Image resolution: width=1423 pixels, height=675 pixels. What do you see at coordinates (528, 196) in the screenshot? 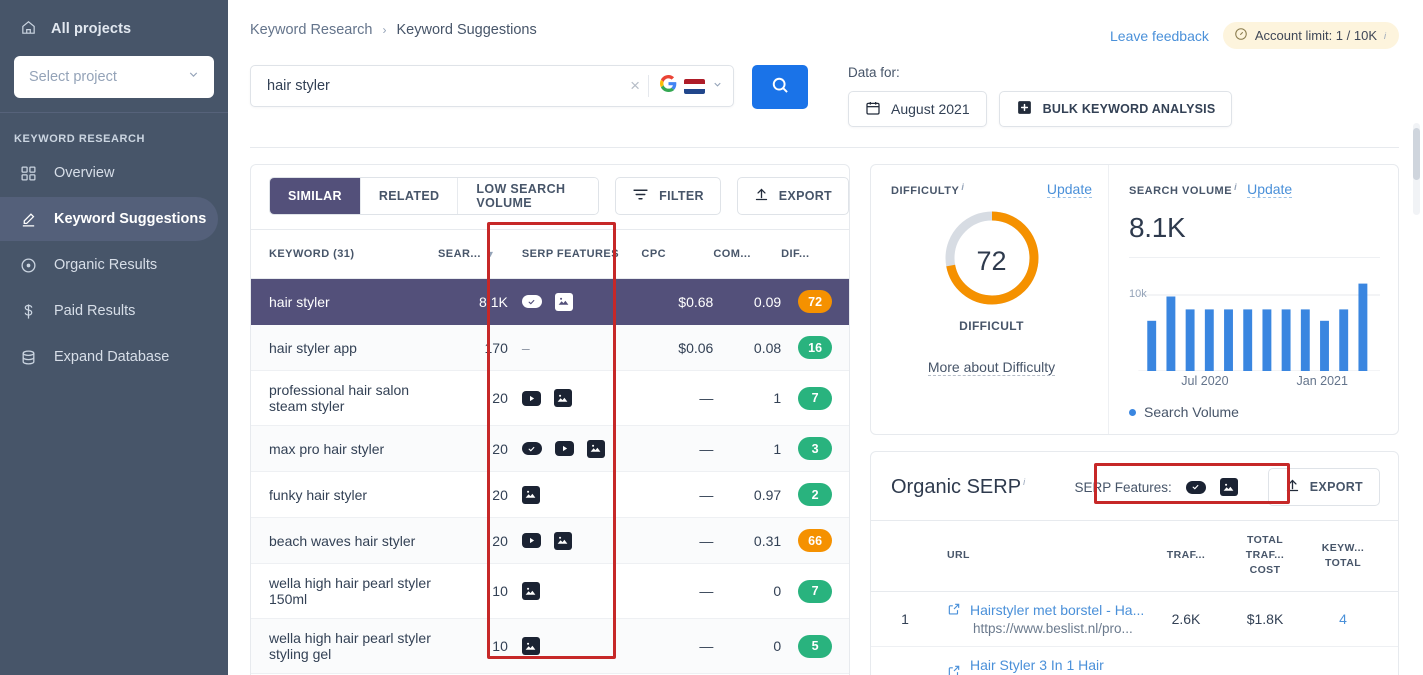
I see `tab-low-search-volume: LOW SEARCH VOLUME` at bounding box center [528, 196].